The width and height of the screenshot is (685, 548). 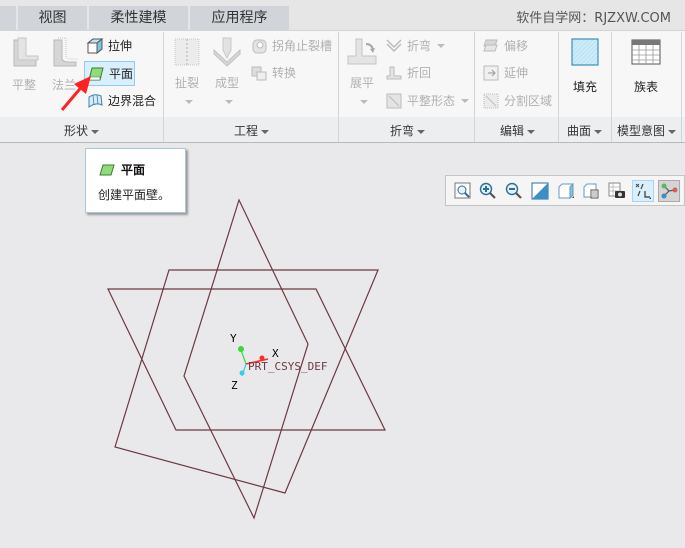 I want to click on family-table-label: 族表, so click(x=645, y=87).